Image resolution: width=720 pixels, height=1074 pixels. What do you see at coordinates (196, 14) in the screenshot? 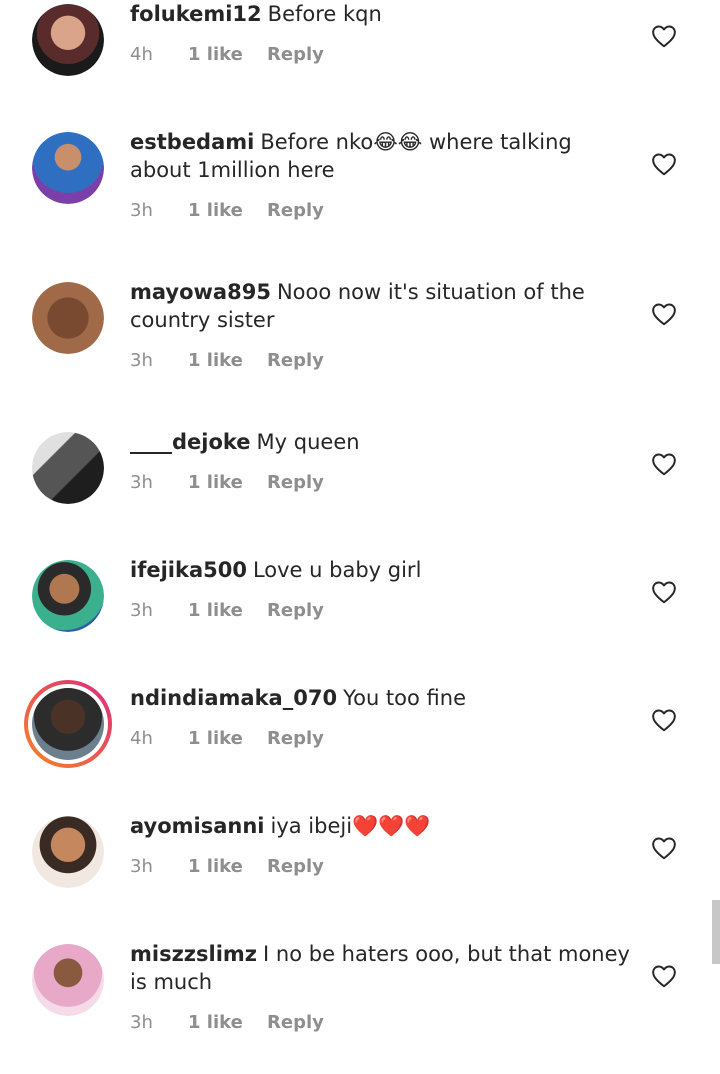
I see `comment-username: folukemi12` at bounding box center [196, 14].